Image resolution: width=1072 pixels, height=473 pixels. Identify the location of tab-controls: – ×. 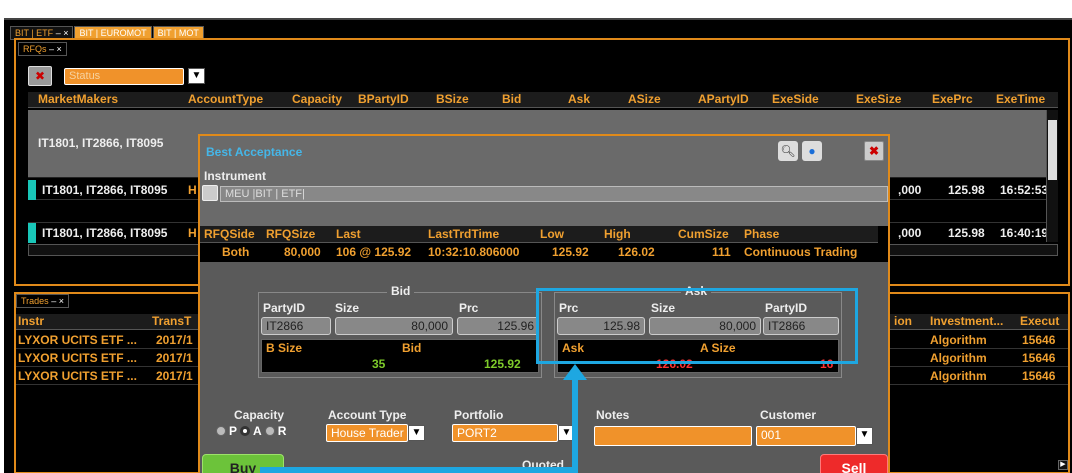
(62, 33).